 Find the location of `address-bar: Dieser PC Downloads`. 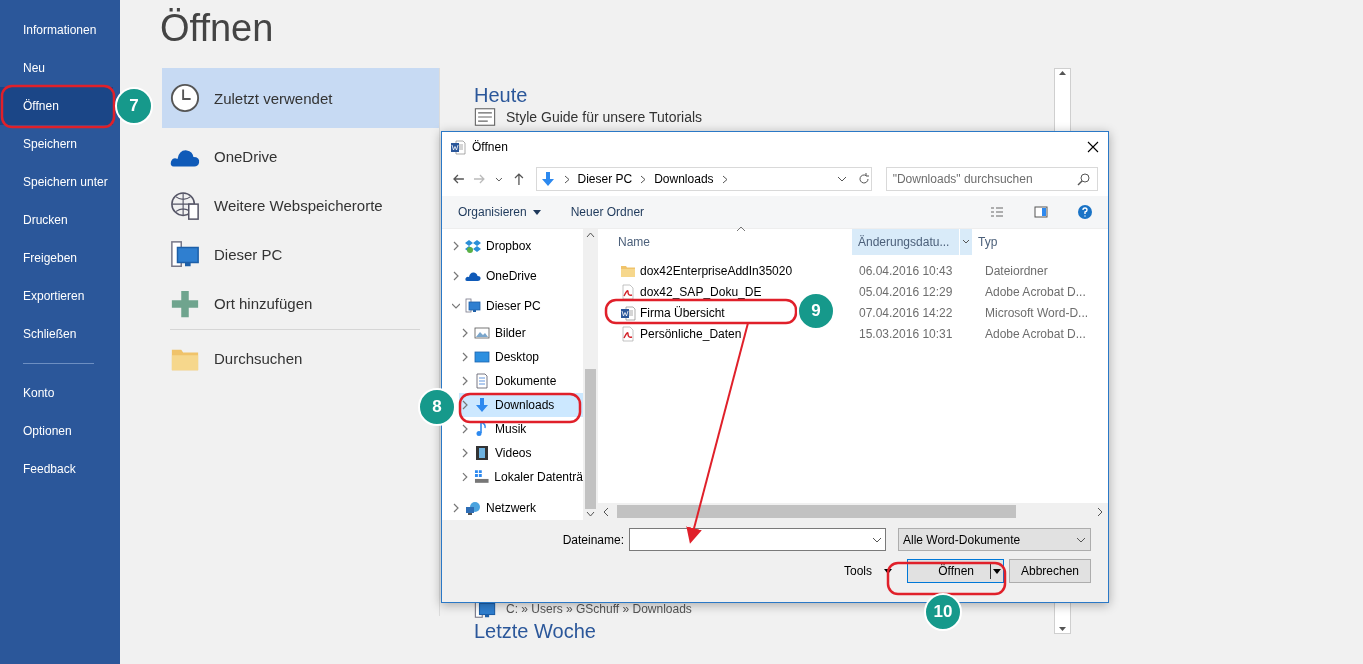

address-bar: Dieser PC Downloads is located at coordinates (703, 179).